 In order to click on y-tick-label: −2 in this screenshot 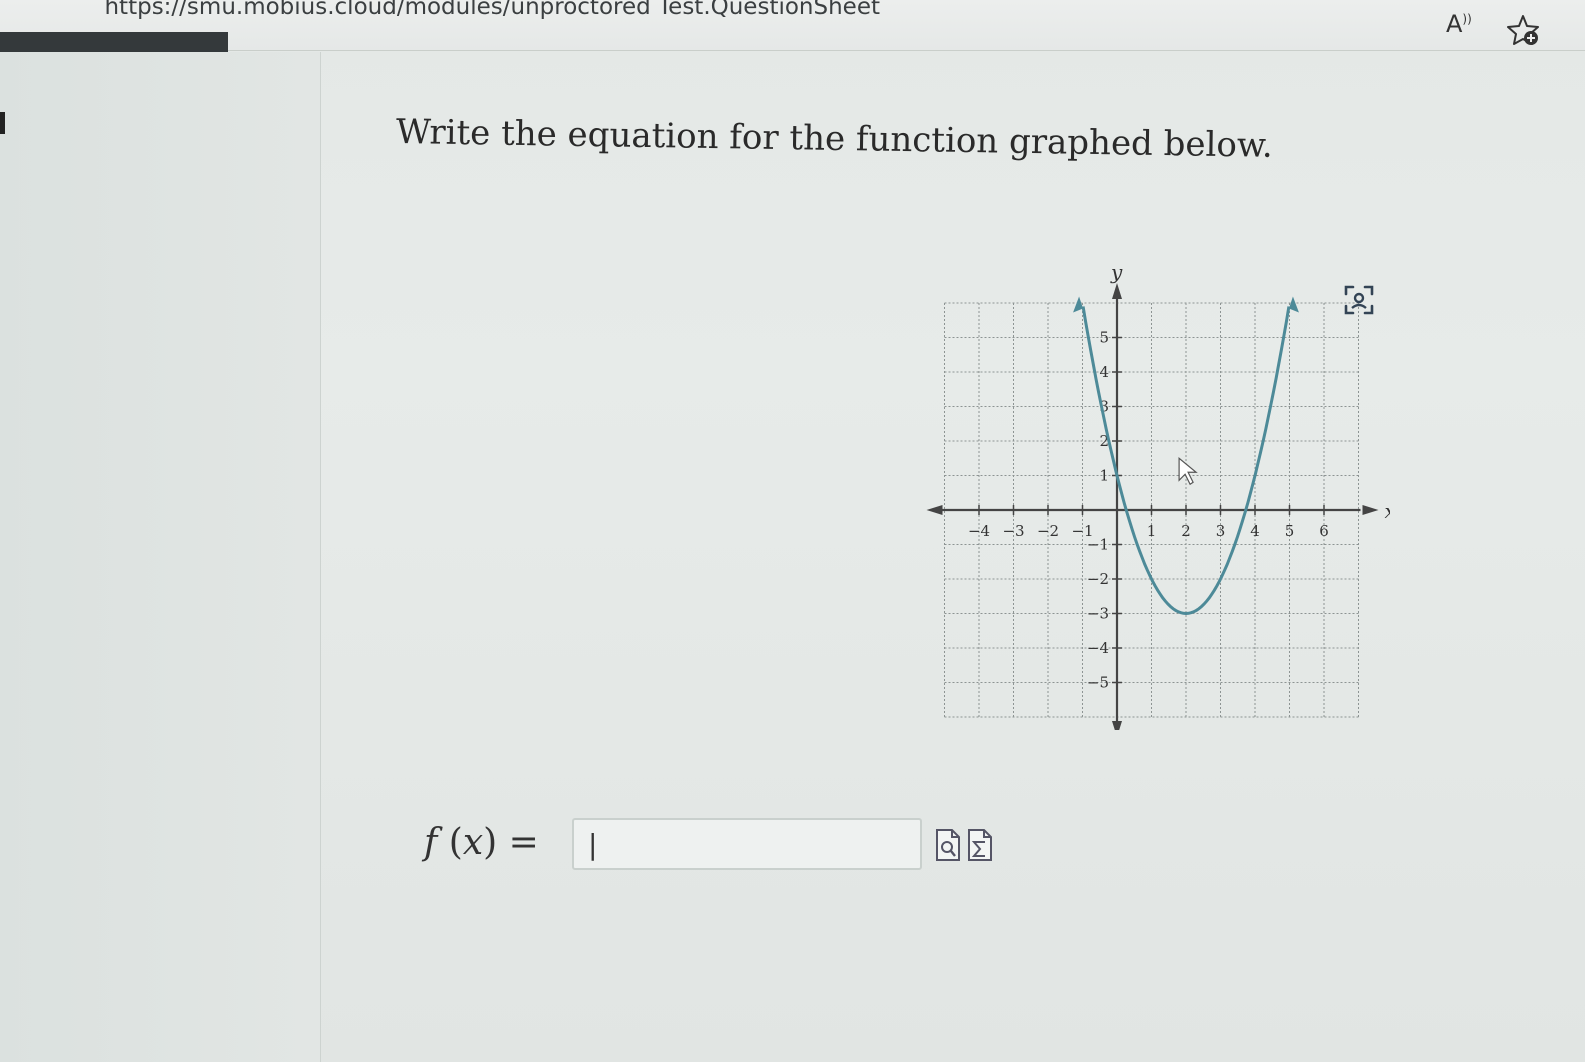, I will do `click(1098, 579)`.